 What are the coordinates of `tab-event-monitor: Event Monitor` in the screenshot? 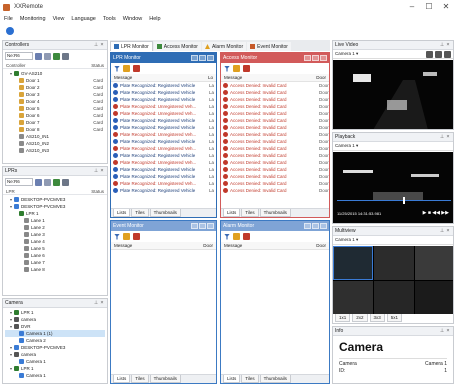 It's located at (269, 46).